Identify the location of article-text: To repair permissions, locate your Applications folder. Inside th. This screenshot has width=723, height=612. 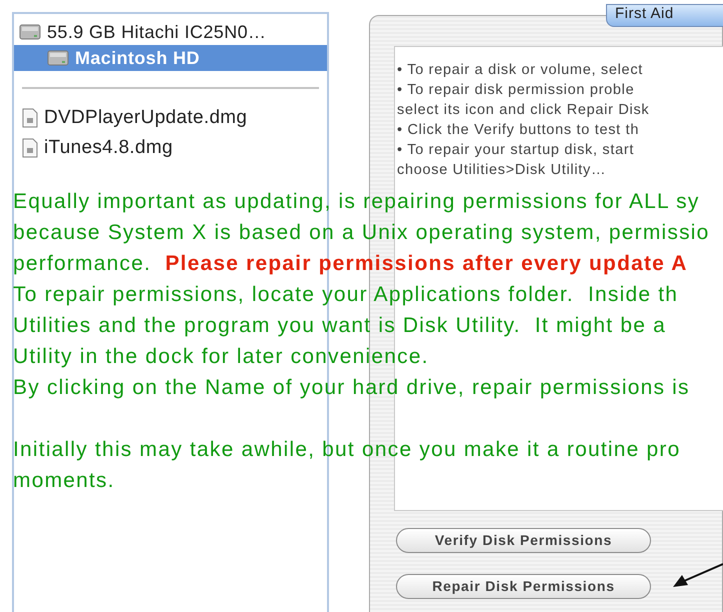
(346, 295).